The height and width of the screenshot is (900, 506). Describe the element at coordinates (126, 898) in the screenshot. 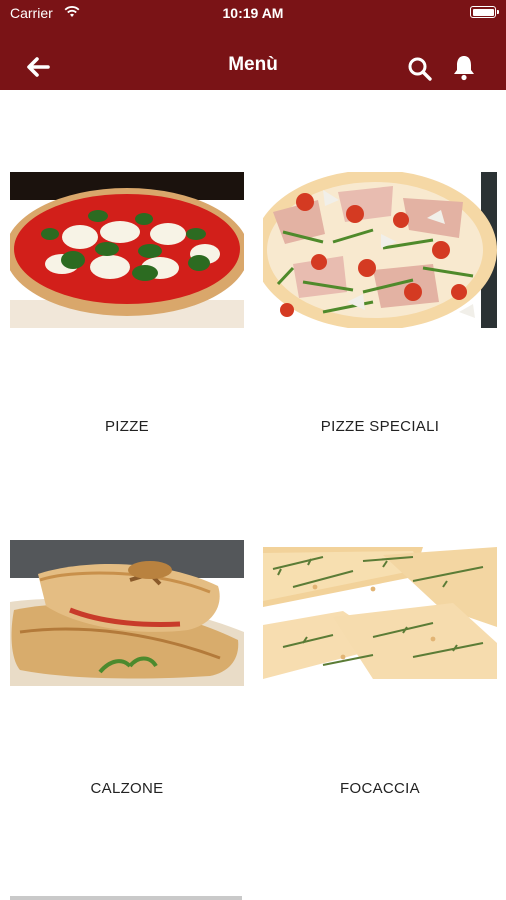

I see `next-tile-edge` at that location.